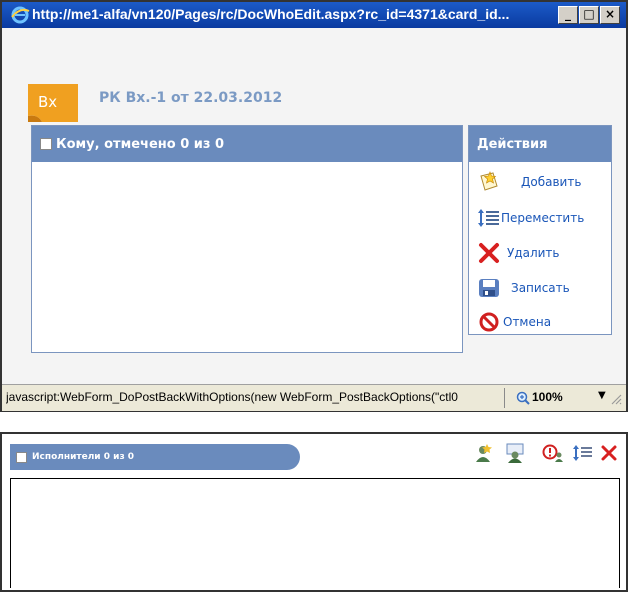  I want to click on executors-tab: Исполнители 0 из 0, so click(155, 457).